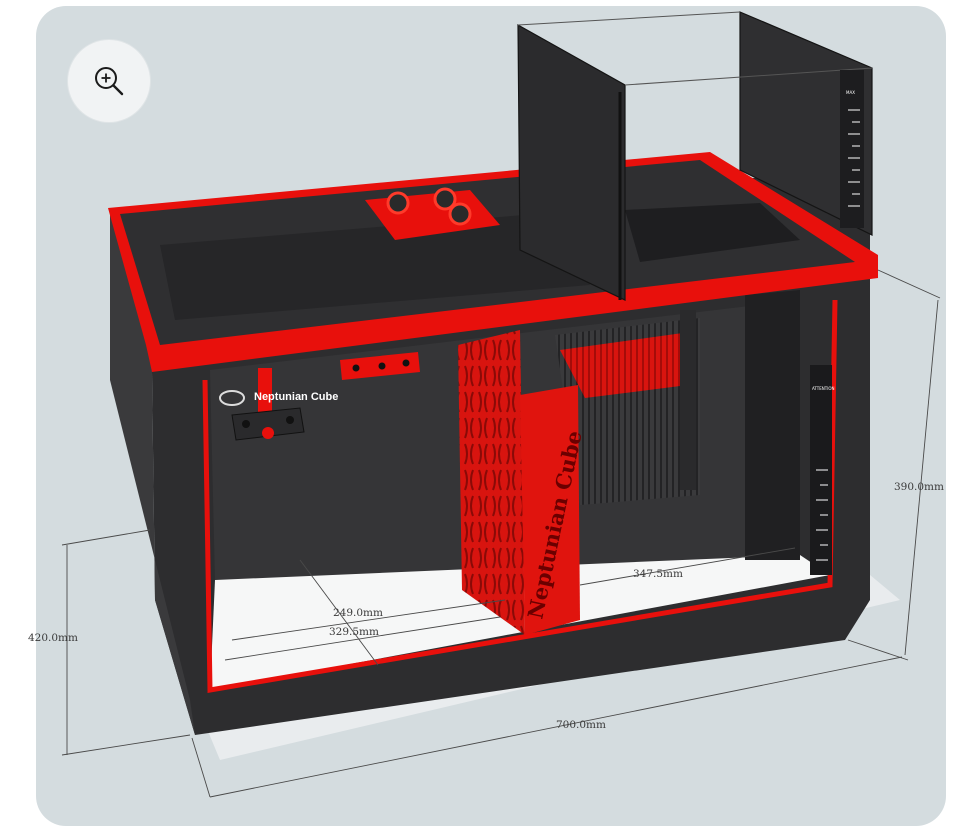 The height and width of the screenshot is (826, 960). Describe the element at coordinates (53, 638) in the screenshot. I see `dim-height-total: 420.0mm` at that location.